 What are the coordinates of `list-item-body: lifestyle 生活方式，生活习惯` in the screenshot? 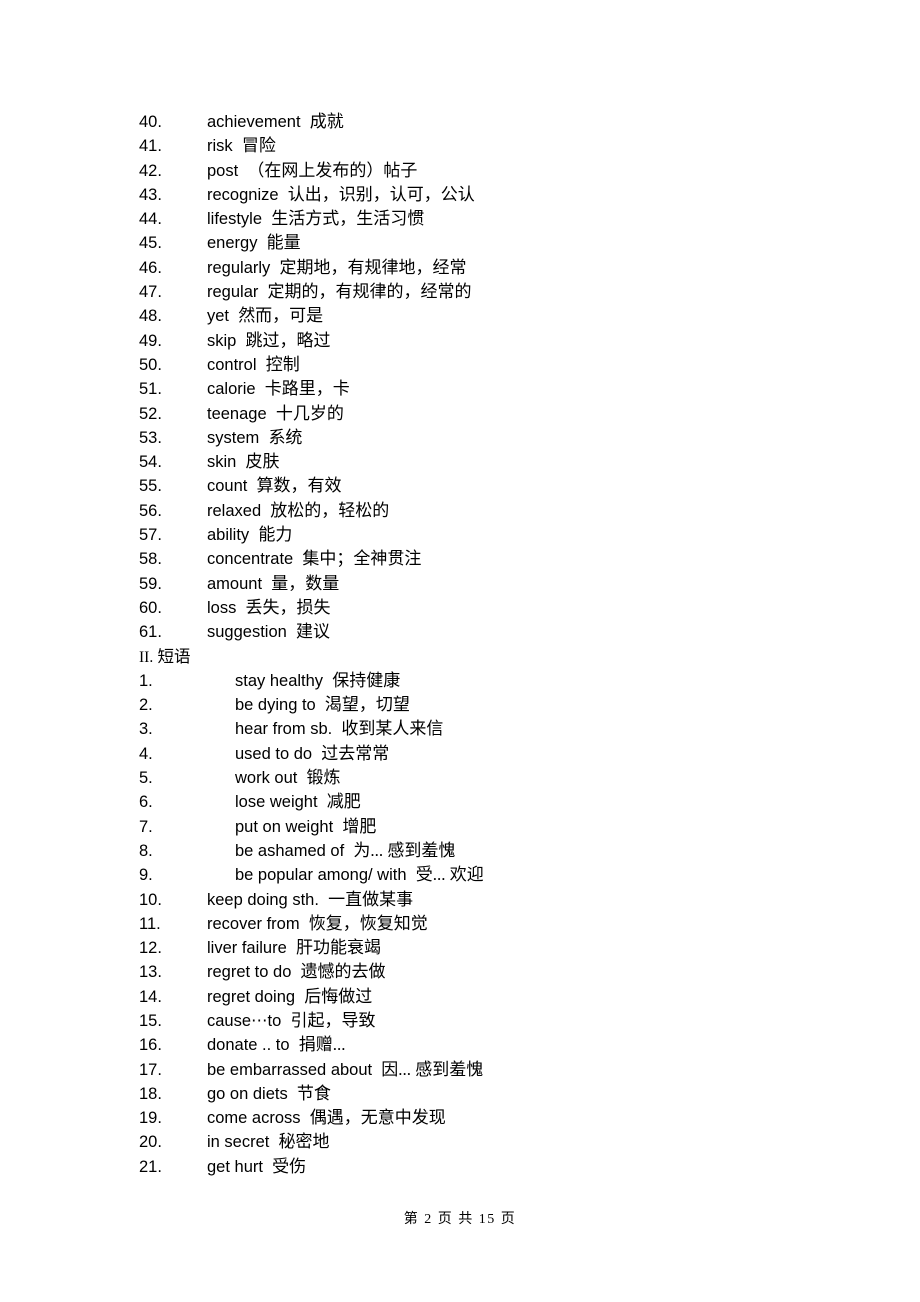 It's located at (315, 219).